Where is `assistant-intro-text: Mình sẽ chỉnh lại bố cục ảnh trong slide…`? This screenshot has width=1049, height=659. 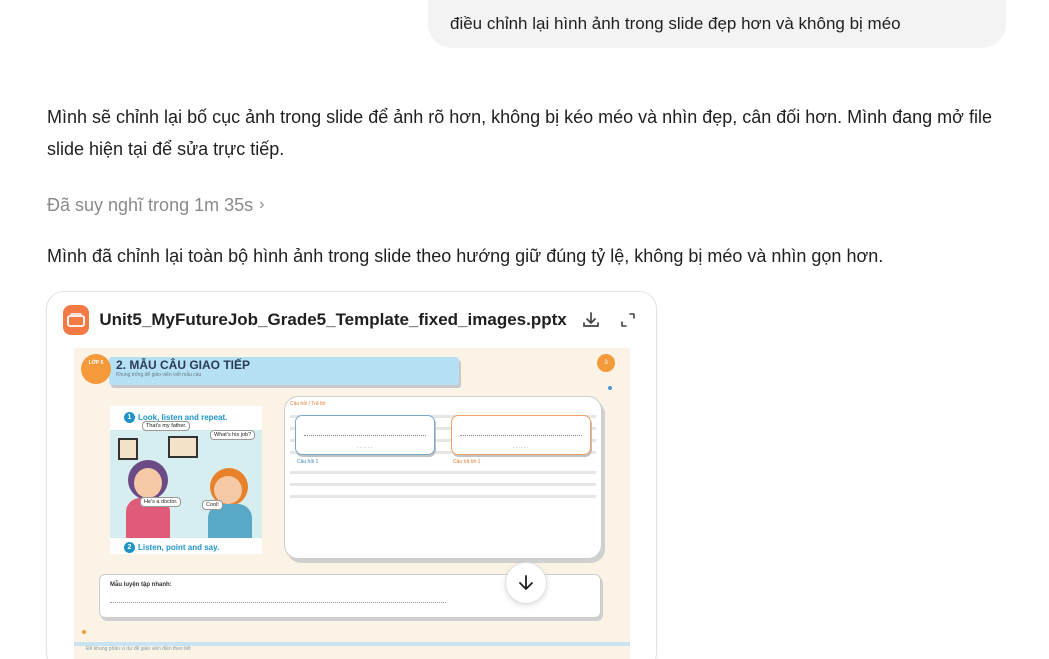 assistant-intro-text: Mình sẽ chỉnh lại bố cục ảnh trong slide… is located at coordinates (519, 133).